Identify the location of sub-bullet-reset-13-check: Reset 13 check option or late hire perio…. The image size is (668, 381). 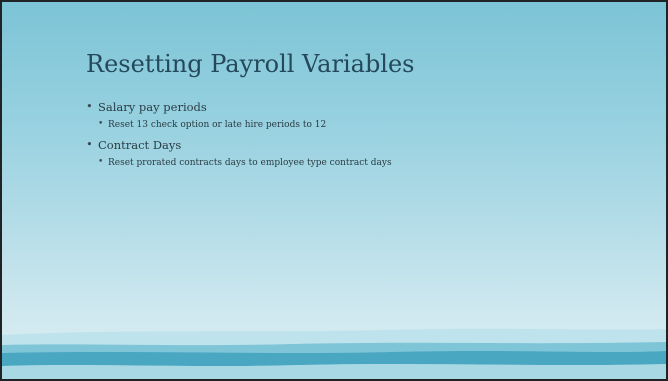
(372, 124).